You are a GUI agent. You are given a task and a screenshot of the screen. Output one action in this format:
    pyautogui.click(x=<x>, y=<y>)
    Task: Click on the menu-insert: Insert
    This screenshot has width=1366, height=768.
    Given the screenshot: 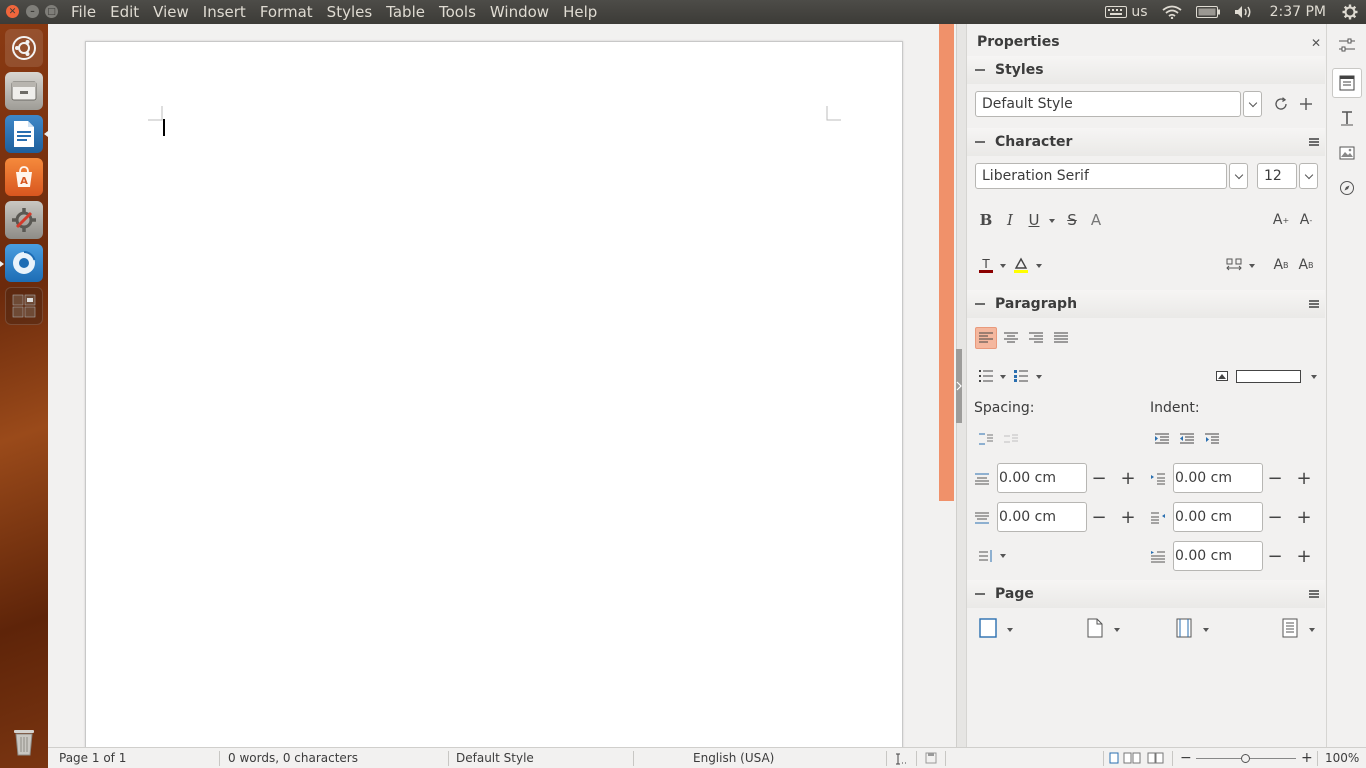 What is the action you would take?
    pyautogui.click(x=224, y=12)
    